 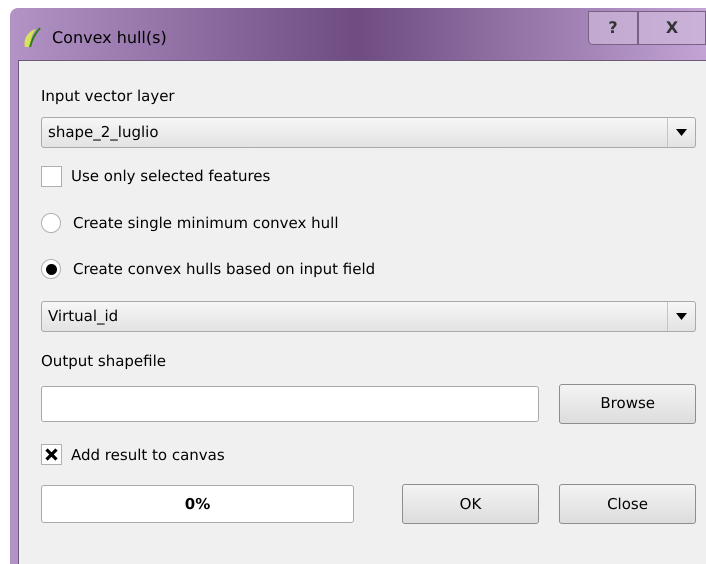 I want to click on help-button: ?, so click(x=613, y=28).